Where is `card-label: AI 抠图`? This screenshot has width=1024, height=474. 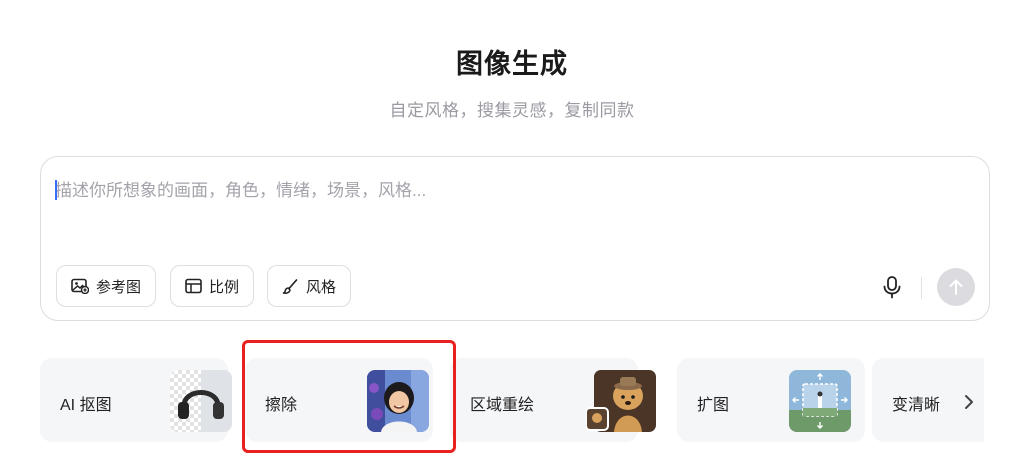
card-label: AI 抠图 is located at coordinates (86, 405).